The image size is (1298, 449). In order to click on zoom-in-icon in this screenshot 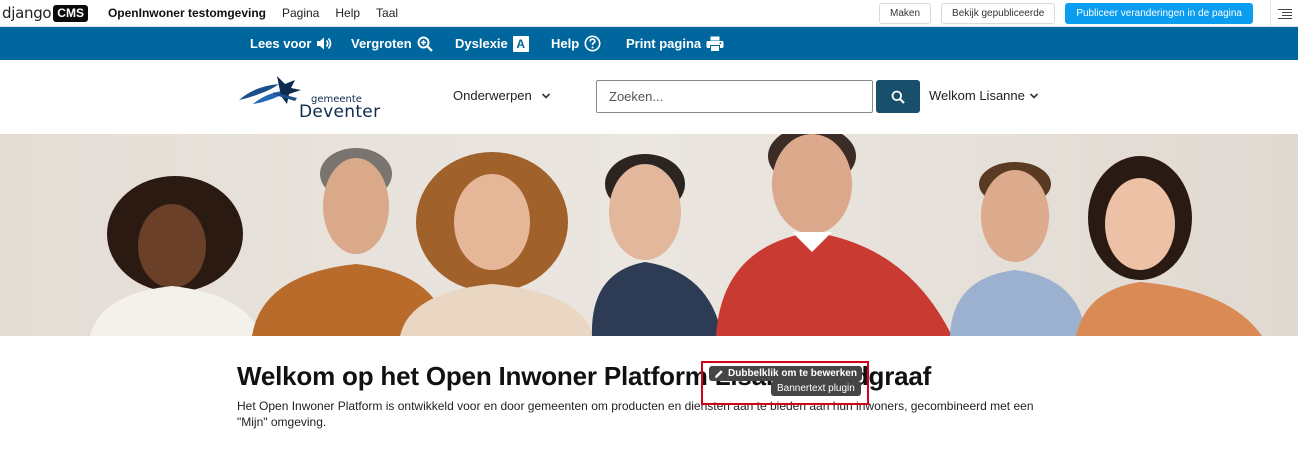, I will do `click(425, 44)`.